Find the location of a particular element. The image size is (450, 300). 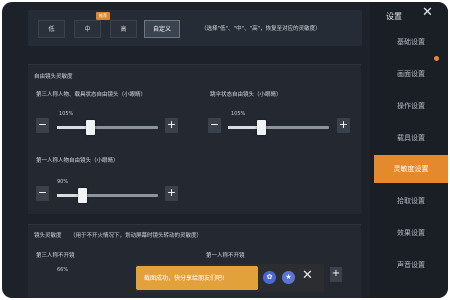

sidebar-item-effects: 效果设置 is located at coordinates (411, 233).